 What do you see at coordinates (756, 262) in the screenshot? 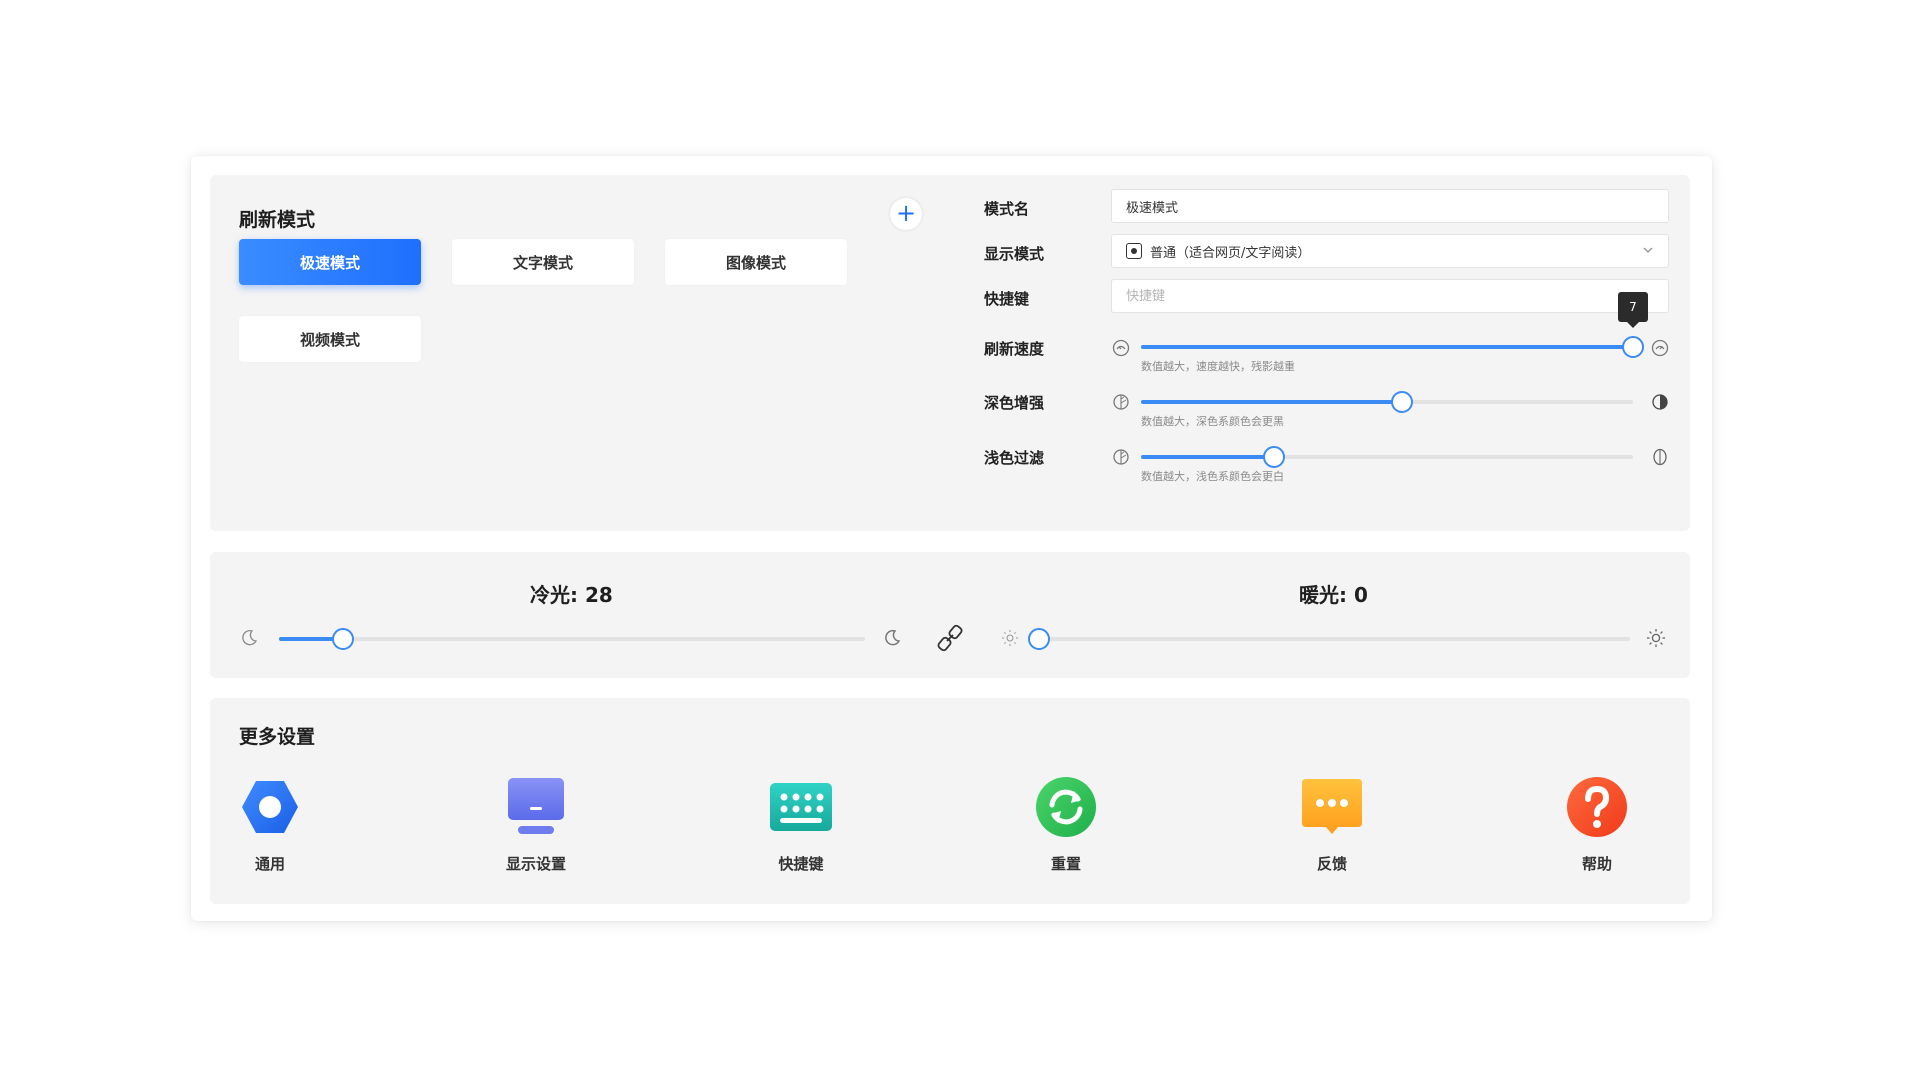
I see `mode-button-image: 图像模式` at bounding box center [756, 262].